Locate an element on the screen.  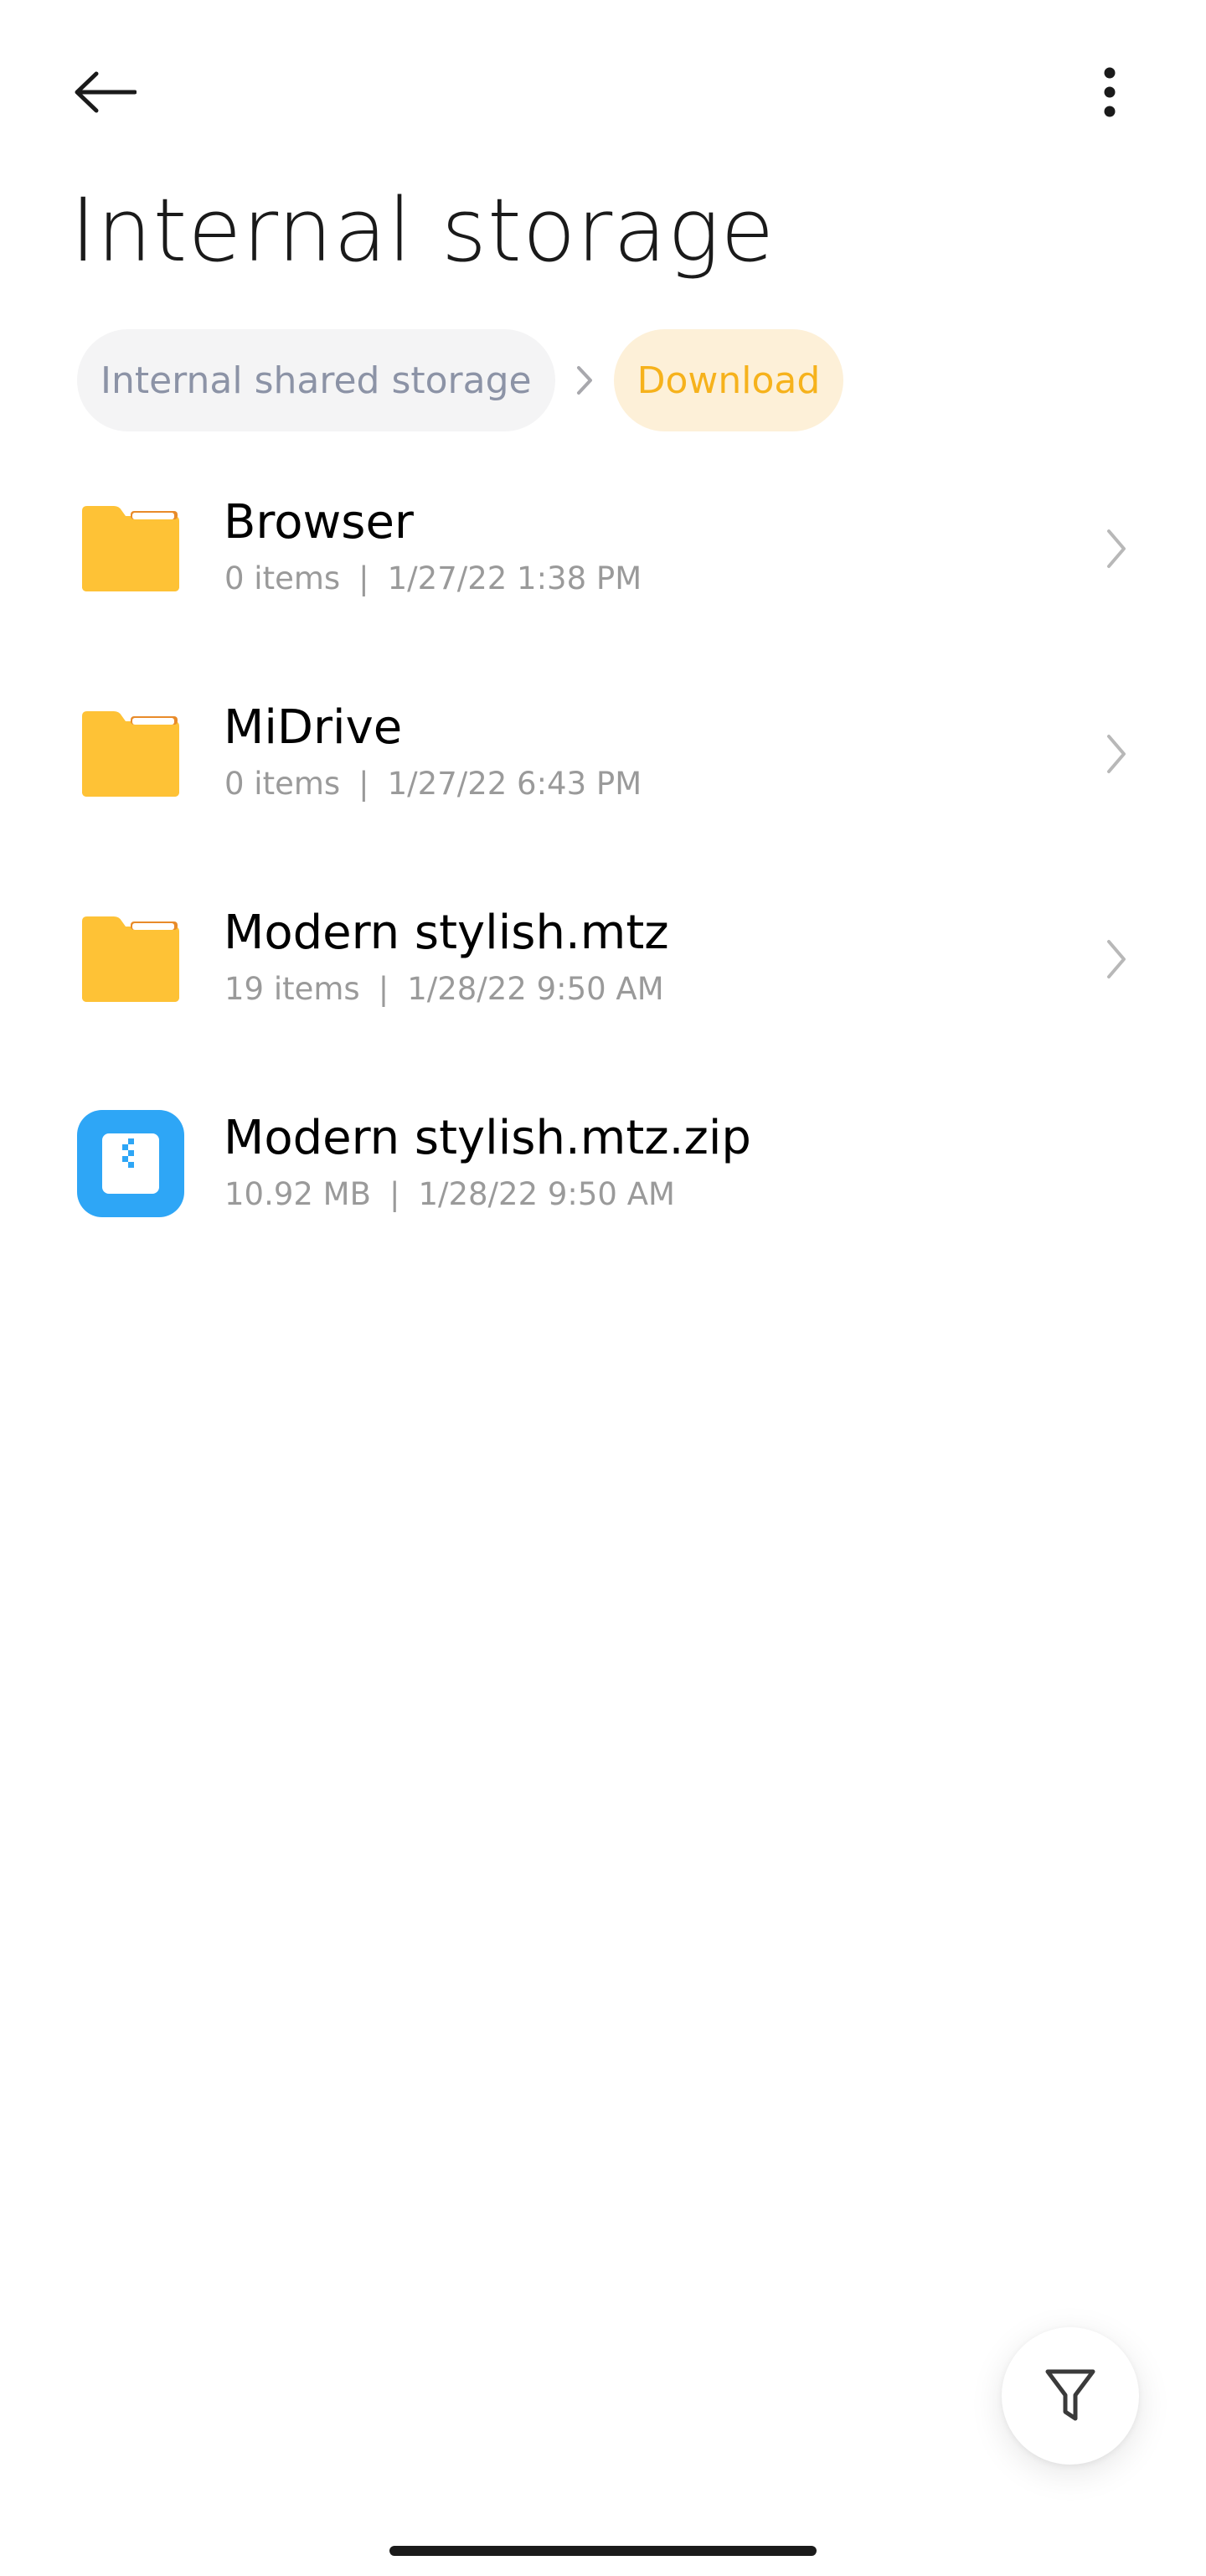
filter-icon is located at coordinates (1070, 2395).